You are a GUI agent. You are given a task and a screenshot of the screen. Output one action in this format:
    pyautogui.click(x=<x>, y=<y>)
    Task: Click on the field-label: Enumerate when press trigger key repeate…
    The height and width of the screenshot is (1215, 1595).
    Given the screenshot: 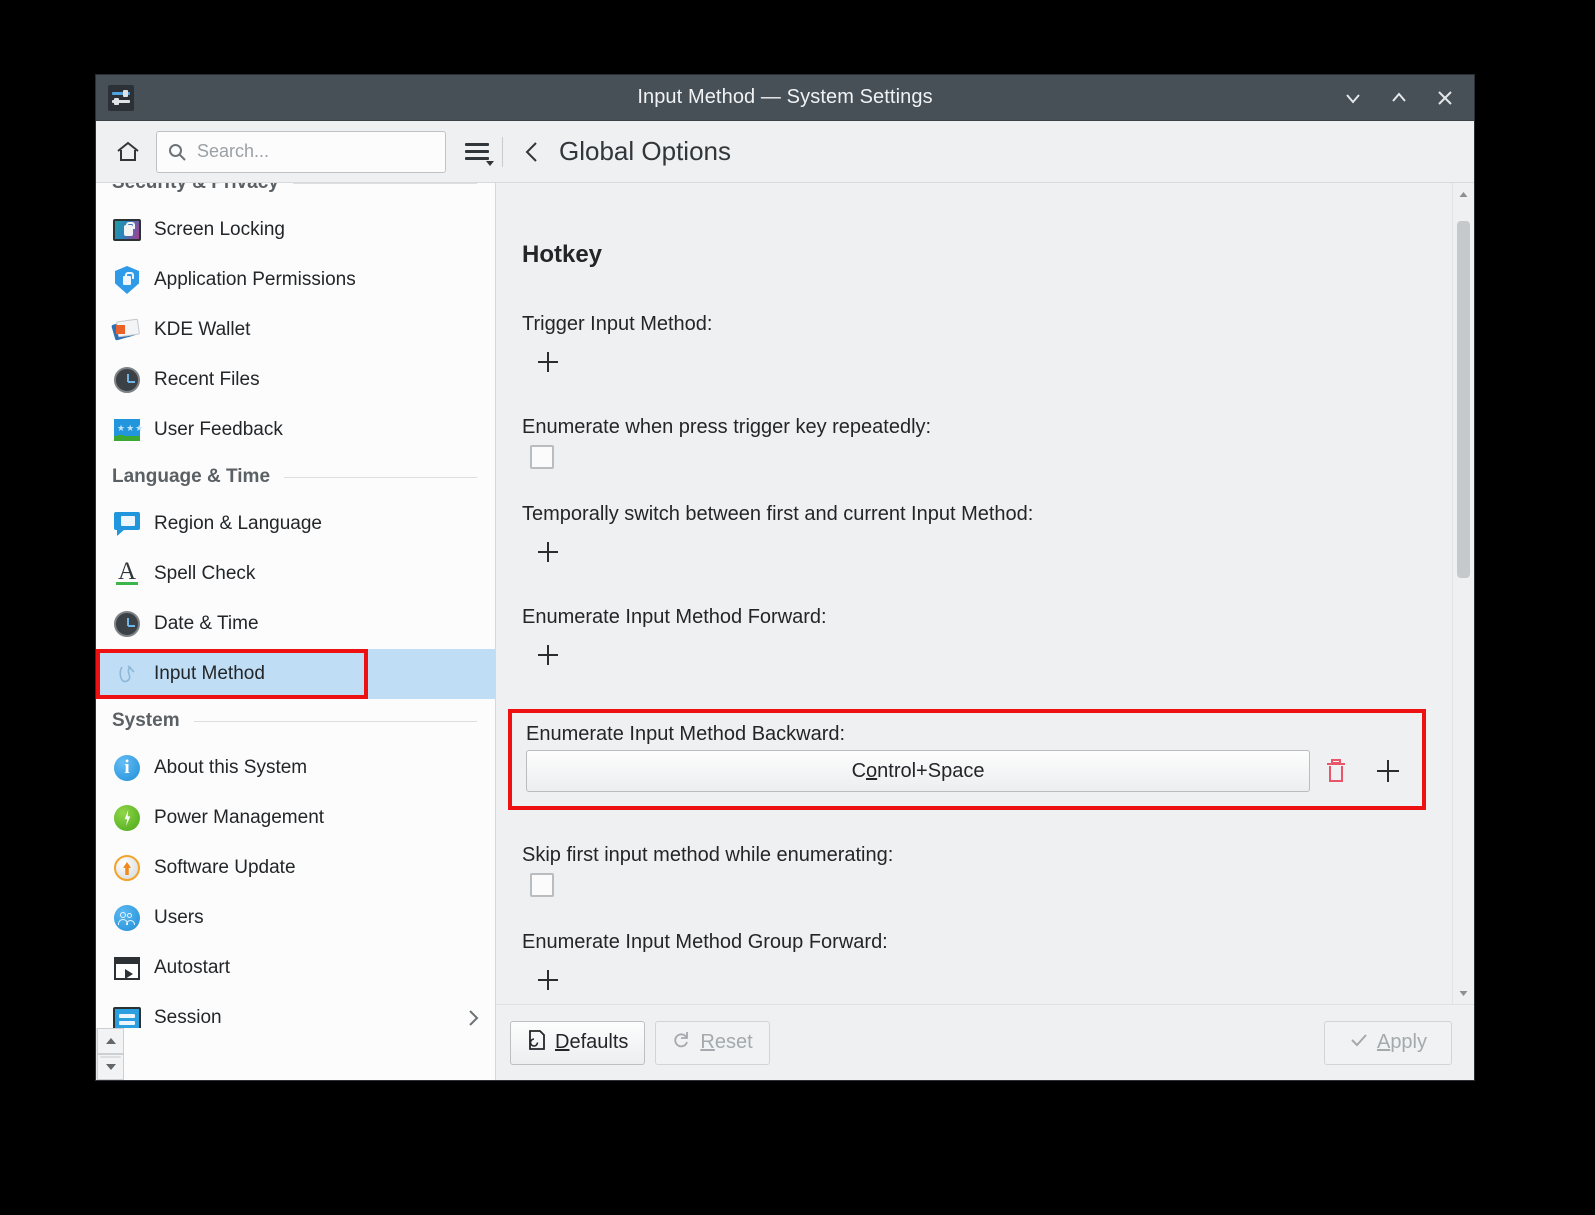 What is the action you would take?
    pyautogui.click(x=727, y=427)
    